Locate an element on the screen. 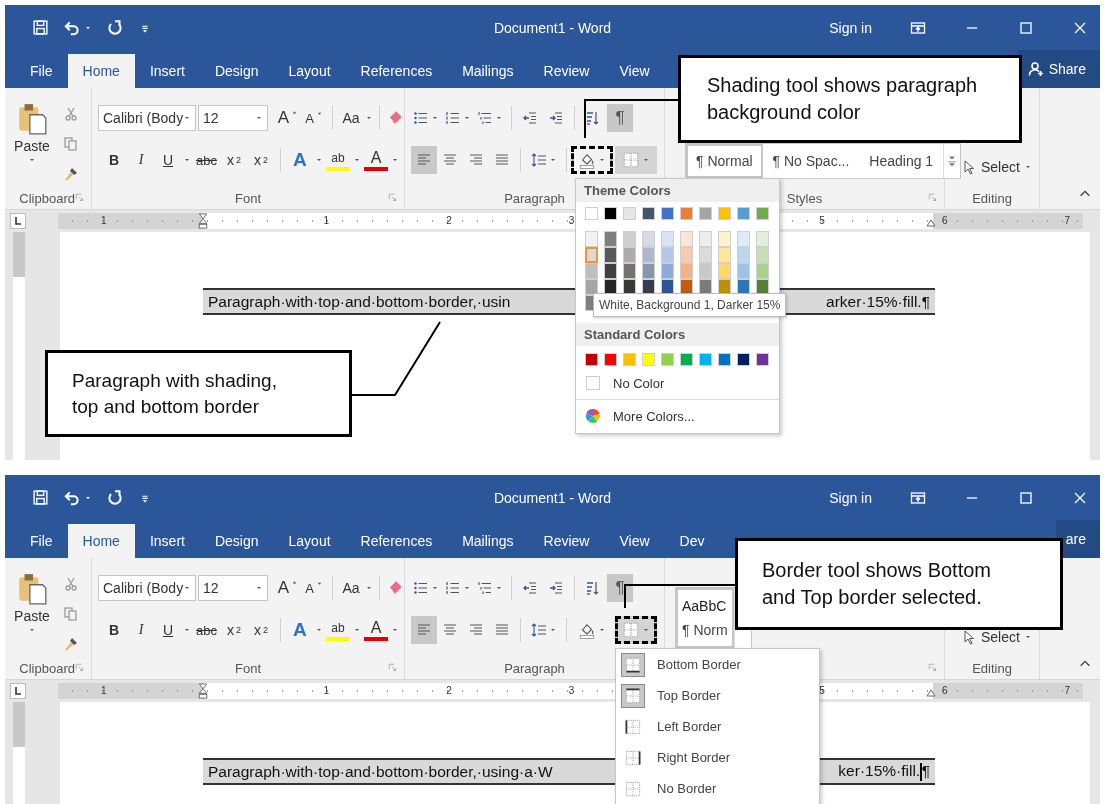  redo-icon is located at coordinates (115, 27).